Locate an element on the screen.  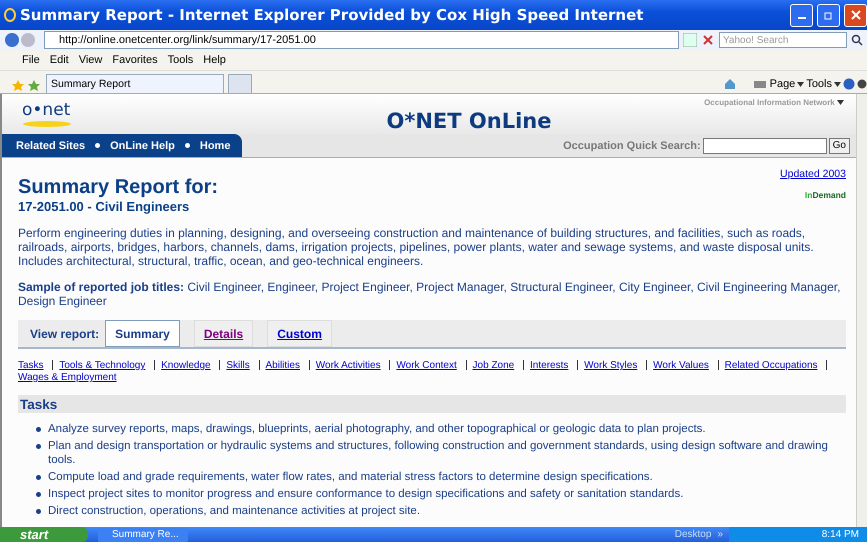
nav-link: OnLine Help is located at coordinates (142, 146).